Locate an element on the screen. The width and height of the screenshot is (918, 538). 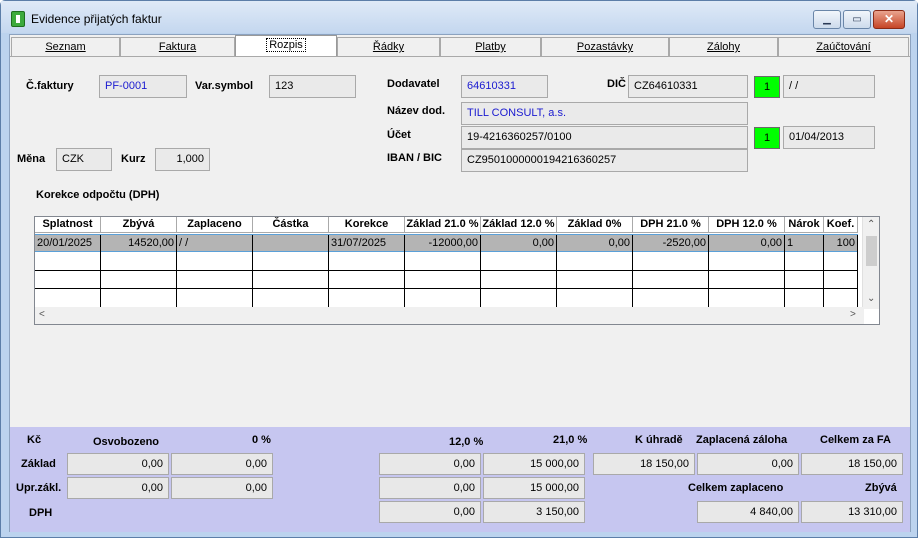
currency-label: Měna is located at coordinates (31, 159).